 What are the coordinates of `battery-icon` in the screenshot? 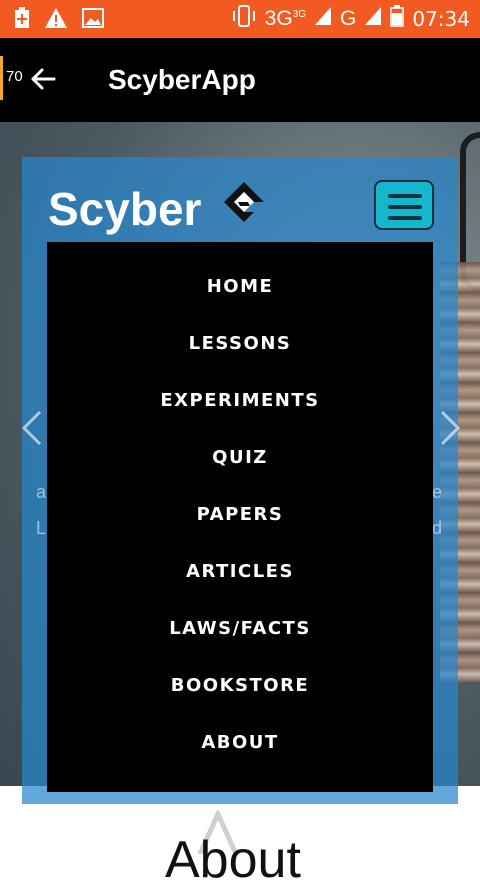 It's located at (397, 19).